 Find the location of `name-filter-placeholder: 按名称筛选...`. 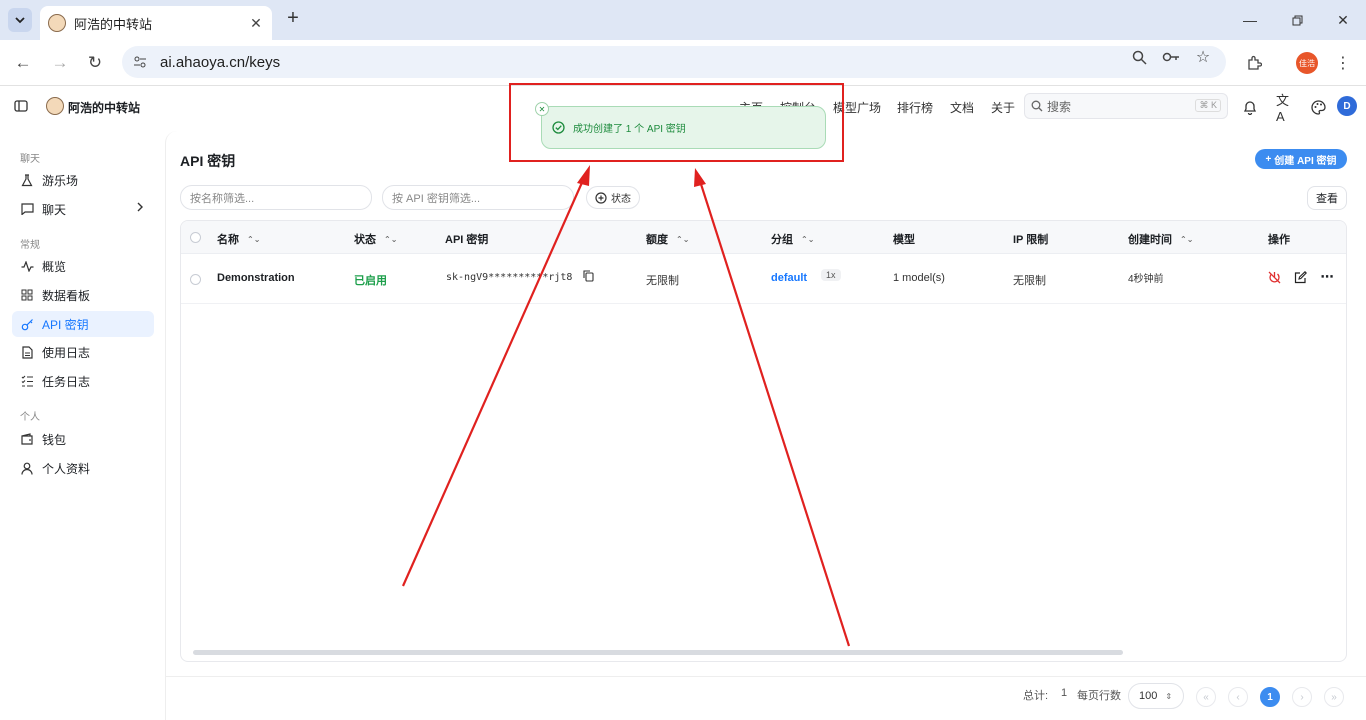

name-filter-placeholder: 按名称筛选... is located at coordinates (222, 198).